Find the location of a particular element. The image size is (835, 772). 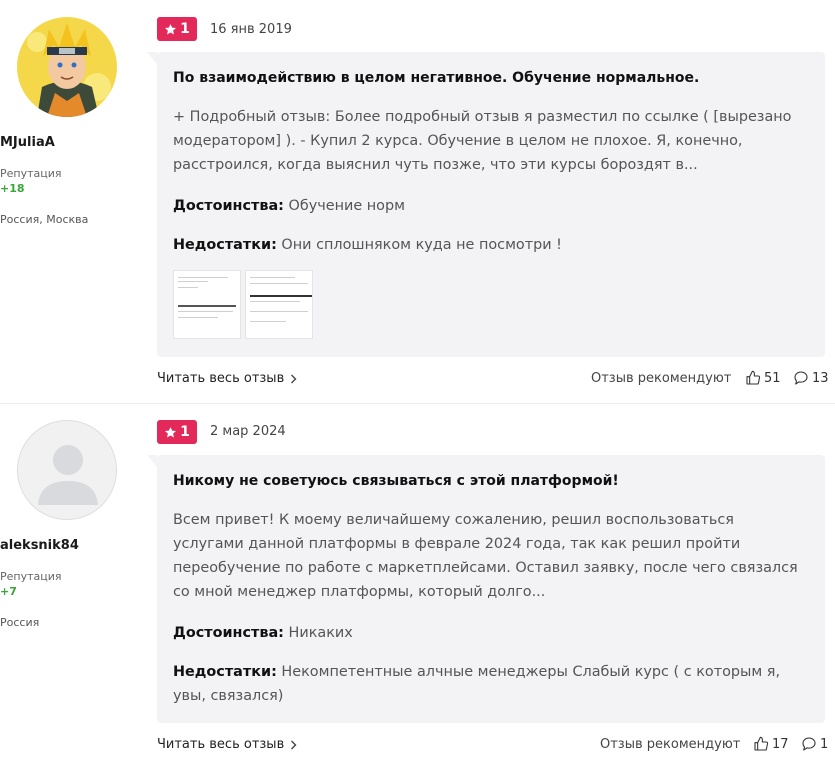

like-count: 17 is located at coordinates (780, 744).